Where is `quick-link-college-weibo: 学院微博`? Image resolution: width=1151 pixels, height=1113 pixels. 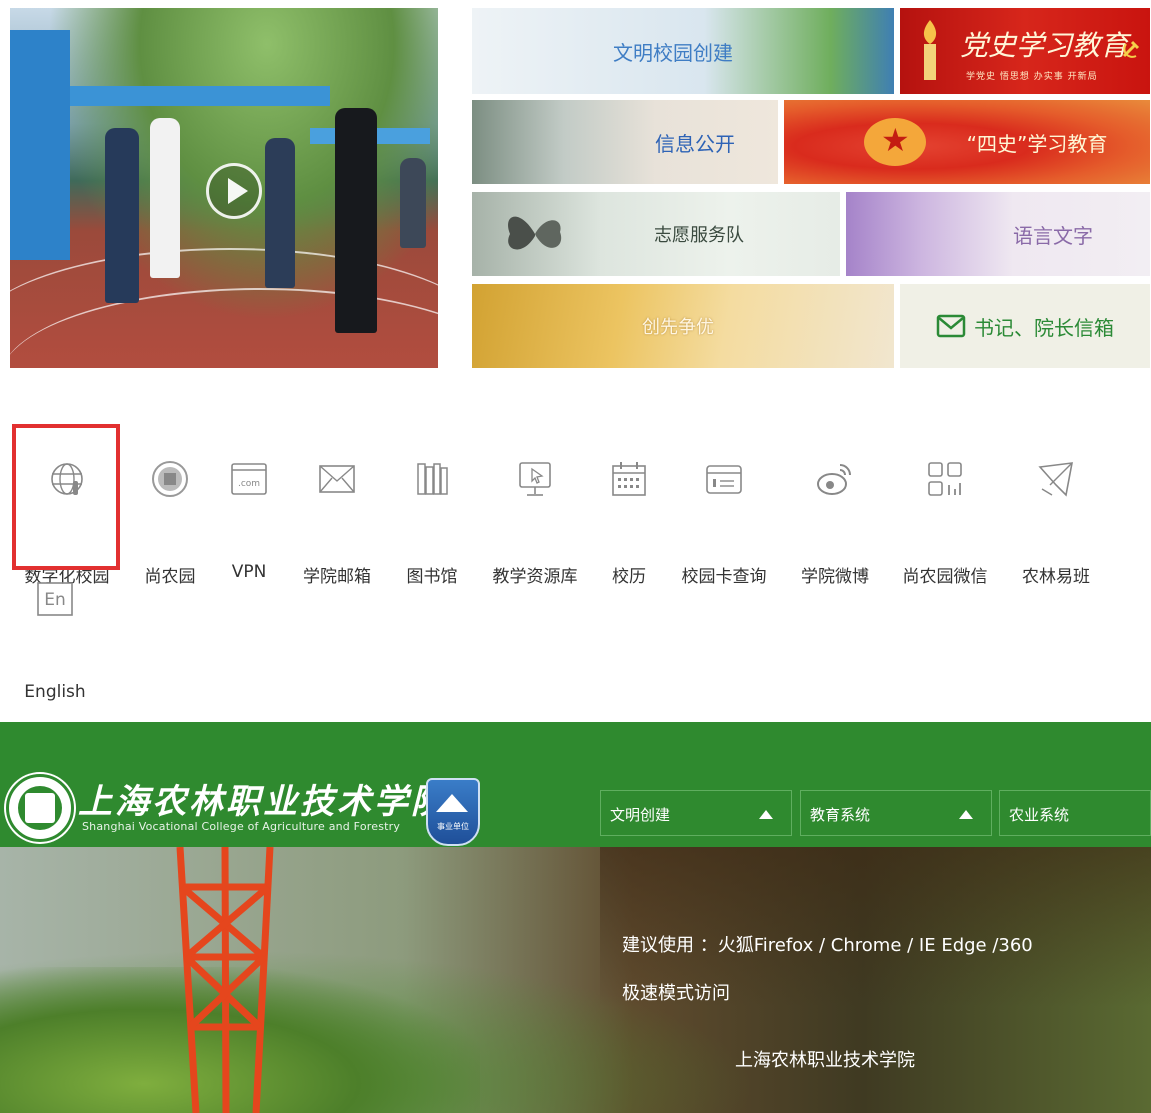 quick-link-college-weibo: 学院微博 is located at coordinates (835, 510).